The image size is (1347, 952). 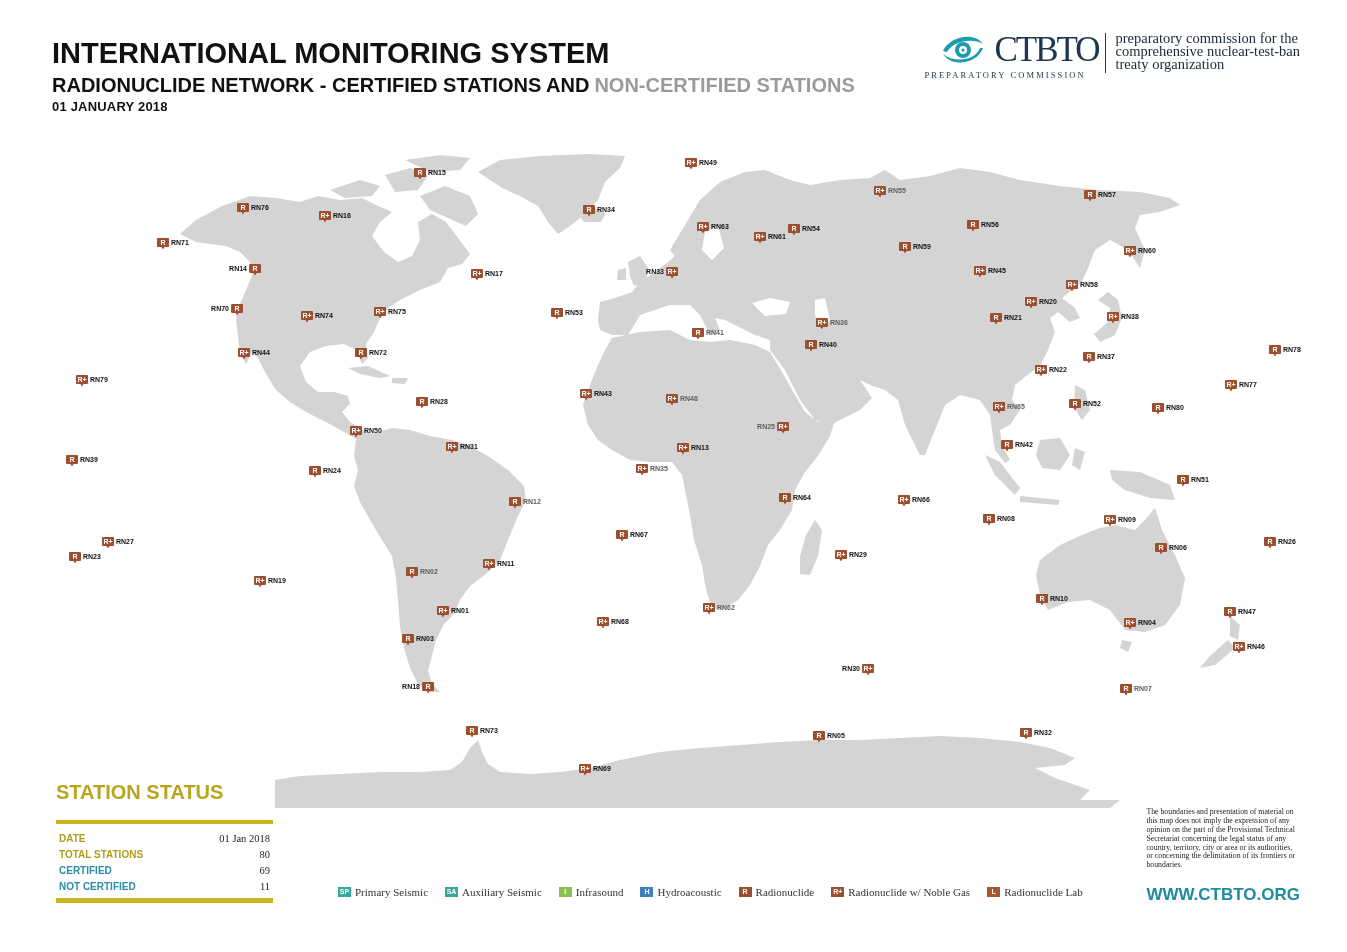 What do you see at coordinates (621, 274) in the screenshot?
I see `ireland-landmass` at bounding box center [621, 274].